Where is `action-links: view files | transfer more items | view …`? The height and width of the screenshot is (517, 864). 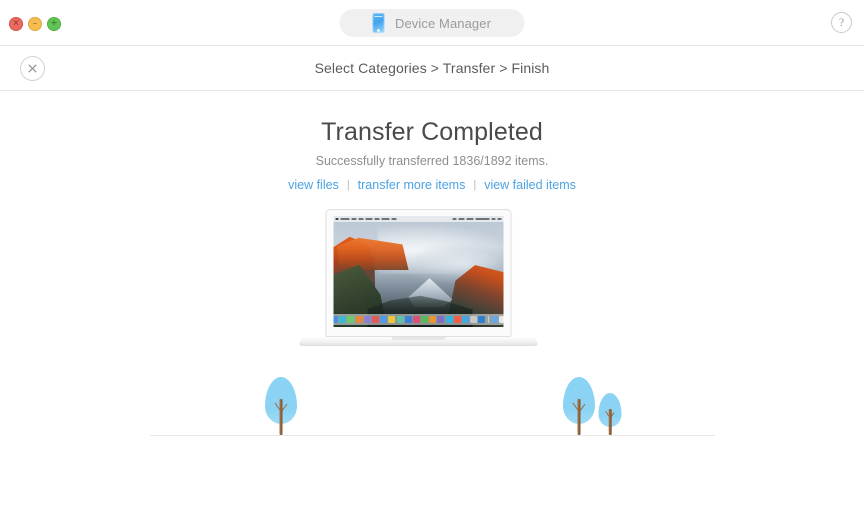
action-links: view files | transfer more items | view … is located at coordinates (432, 180).